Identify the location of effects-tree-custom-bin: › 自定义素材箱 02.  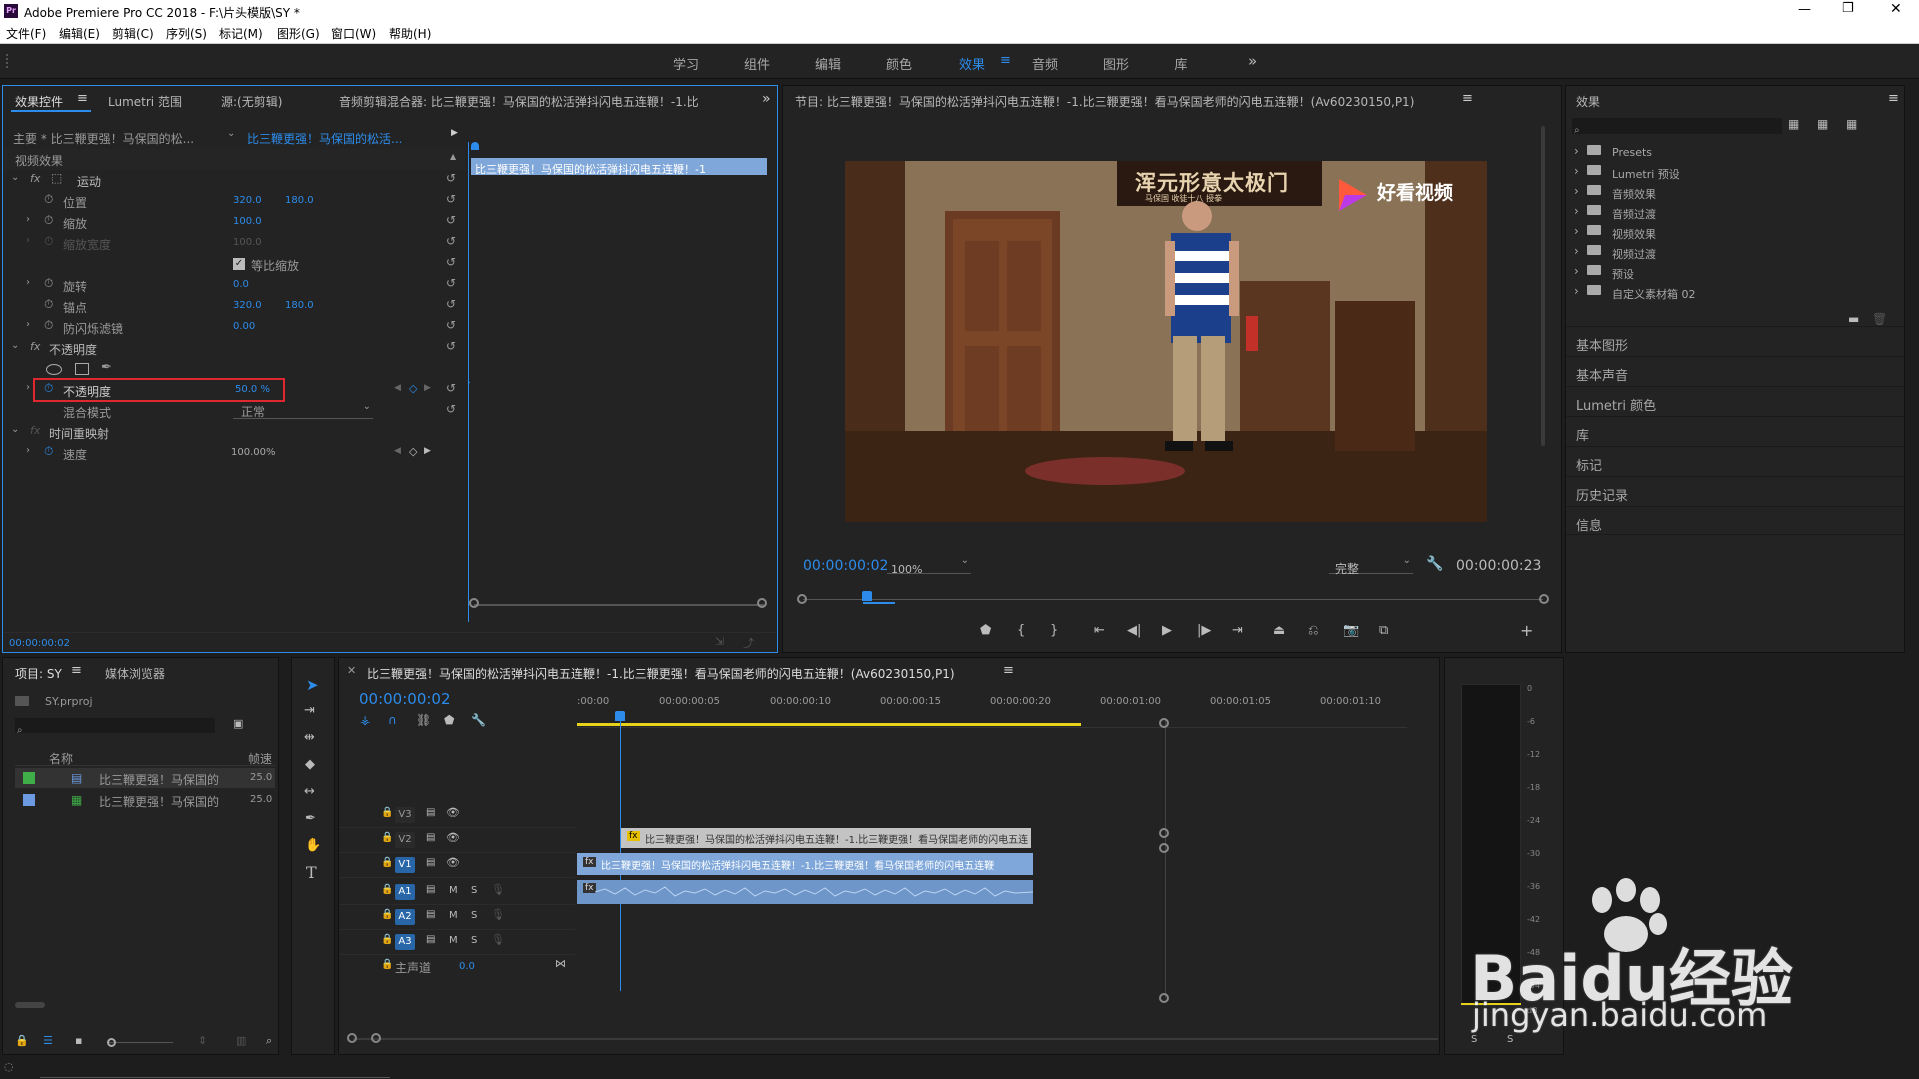
(1731, 292).